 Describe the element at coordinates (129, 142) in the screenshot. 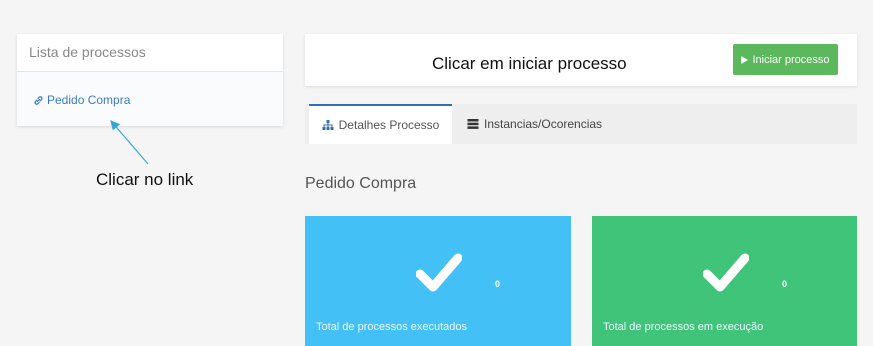

I see `annotation-arrow-link` at that location.